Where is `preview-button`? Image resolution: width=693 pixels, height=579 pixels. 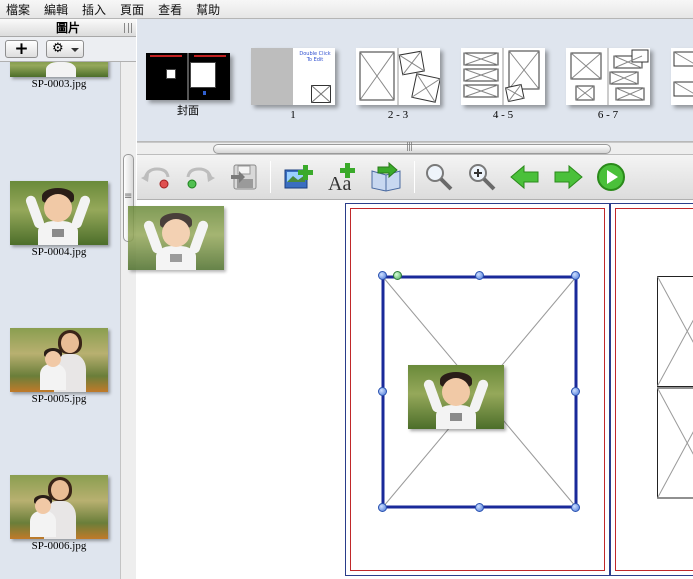
preview-button is located at coordinates (611, 177).